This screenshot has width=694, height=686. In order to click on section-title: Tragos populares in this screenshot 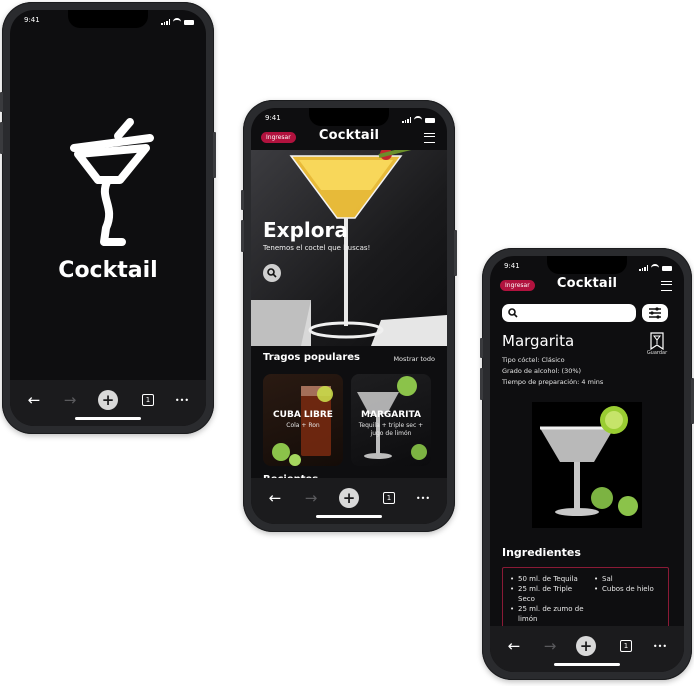, I will do `click(312, 357)`.